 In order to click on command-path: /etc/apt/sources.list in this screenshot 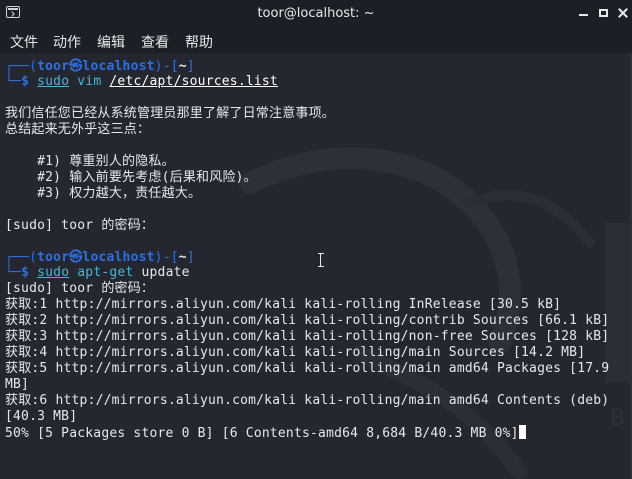, I will do `click(193, 81)`.